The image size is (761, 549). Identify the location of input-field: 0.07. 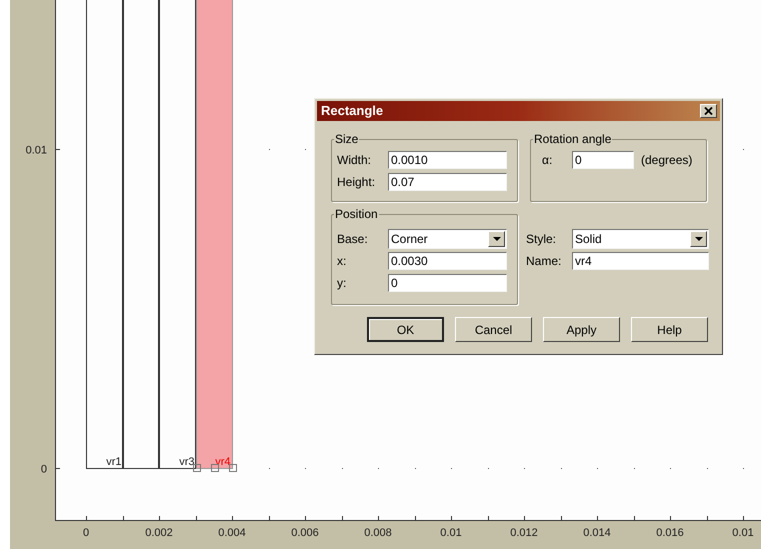
(447, 182).